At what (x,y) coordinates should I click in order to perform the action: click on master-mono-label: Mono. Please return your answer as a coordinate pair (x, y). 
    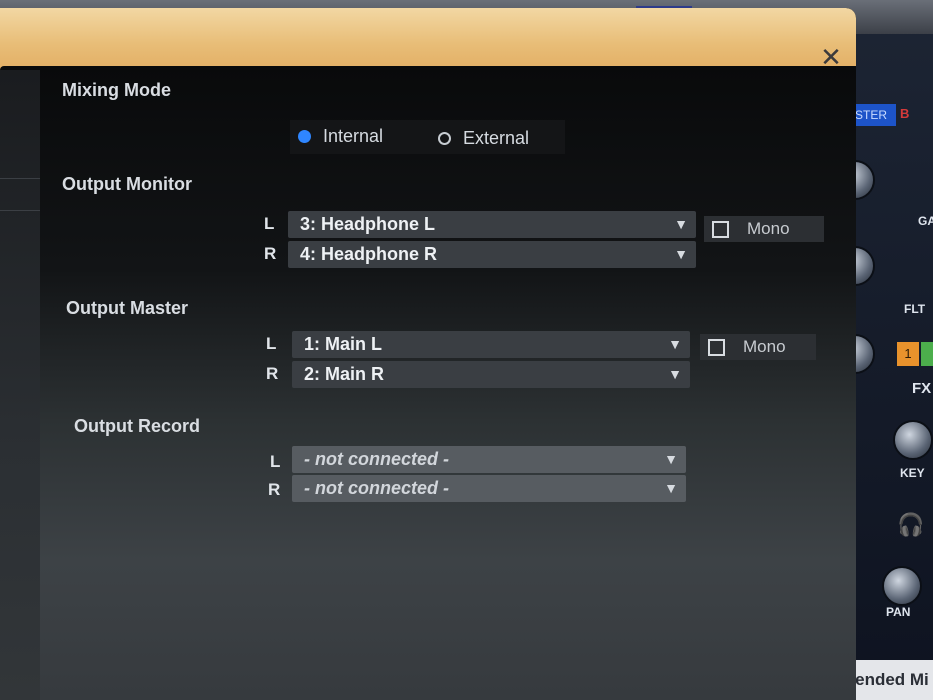
    Looking at the image, I should click on (764, 346).